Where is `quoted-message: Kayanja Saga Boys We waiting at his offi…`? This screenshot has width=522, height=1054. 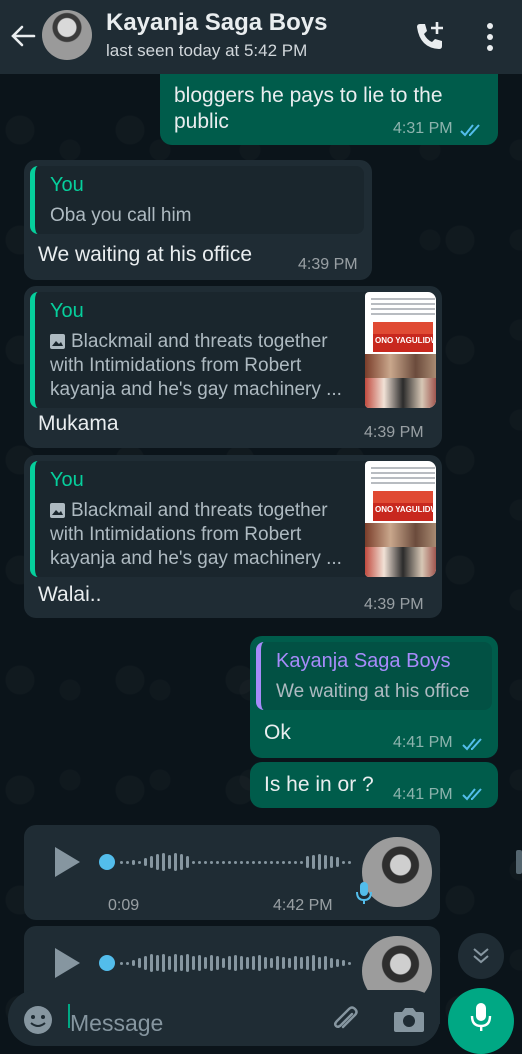
quoted-message: Kayanja Saga Boys We waiting at his offi… is located at coordinates (374, 676).